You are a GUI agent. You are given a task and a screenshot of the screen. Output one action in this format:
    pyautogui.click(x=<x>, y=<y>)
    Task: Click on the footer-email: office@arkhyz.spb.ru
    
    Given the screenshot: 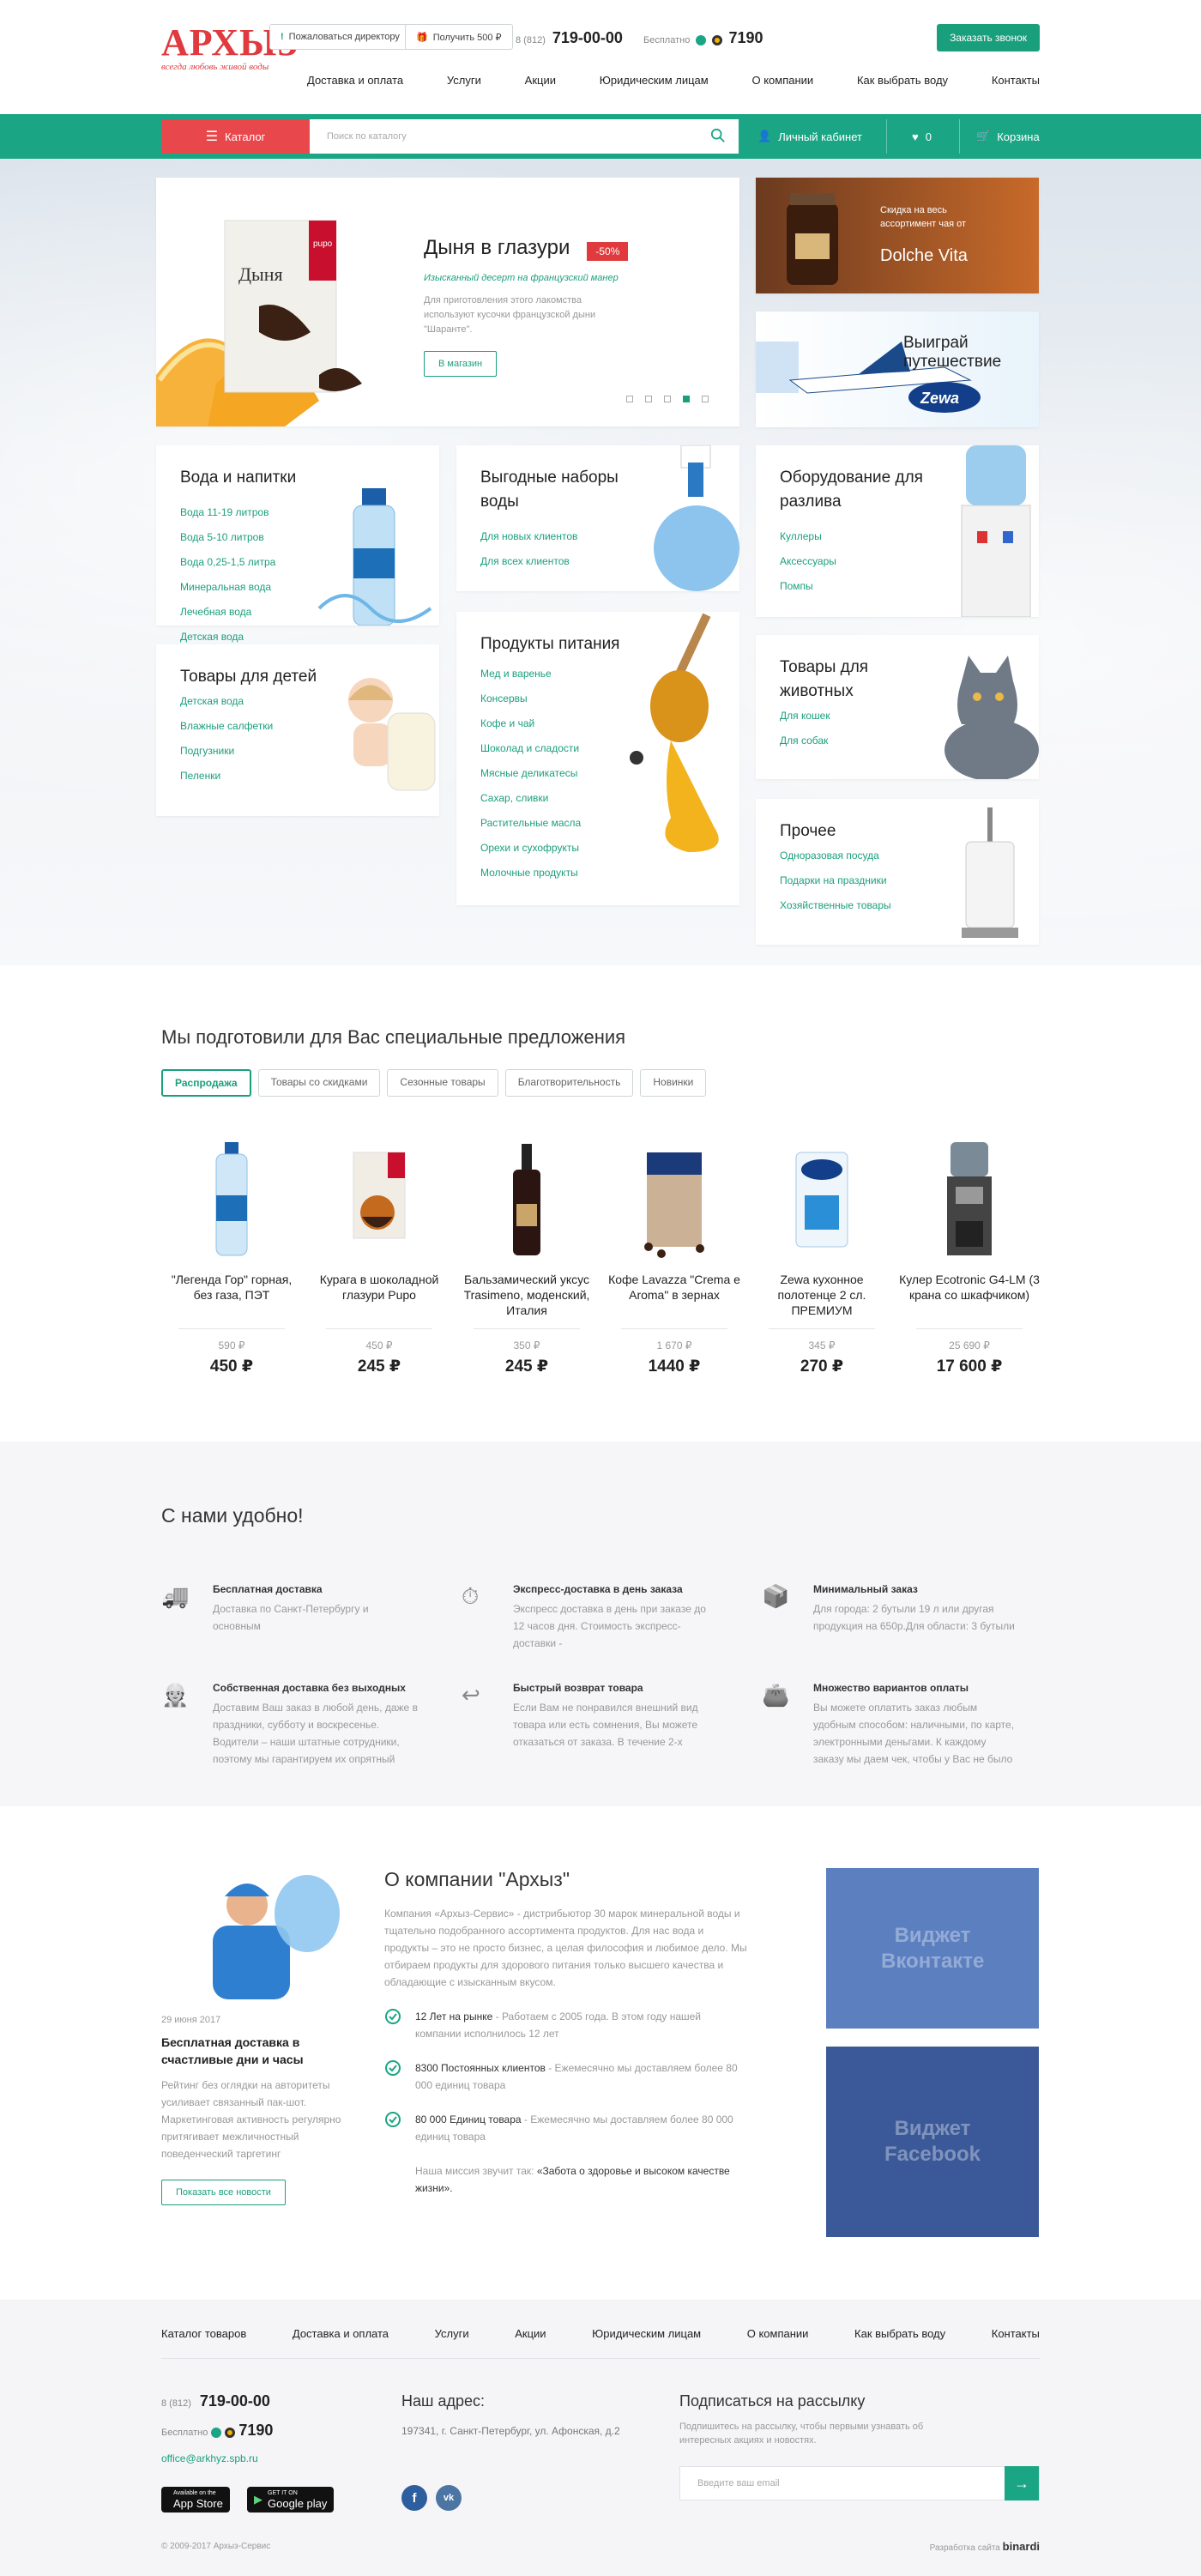 What is the action you would take?
    pyautogui.click(x=209, y=2458)
    